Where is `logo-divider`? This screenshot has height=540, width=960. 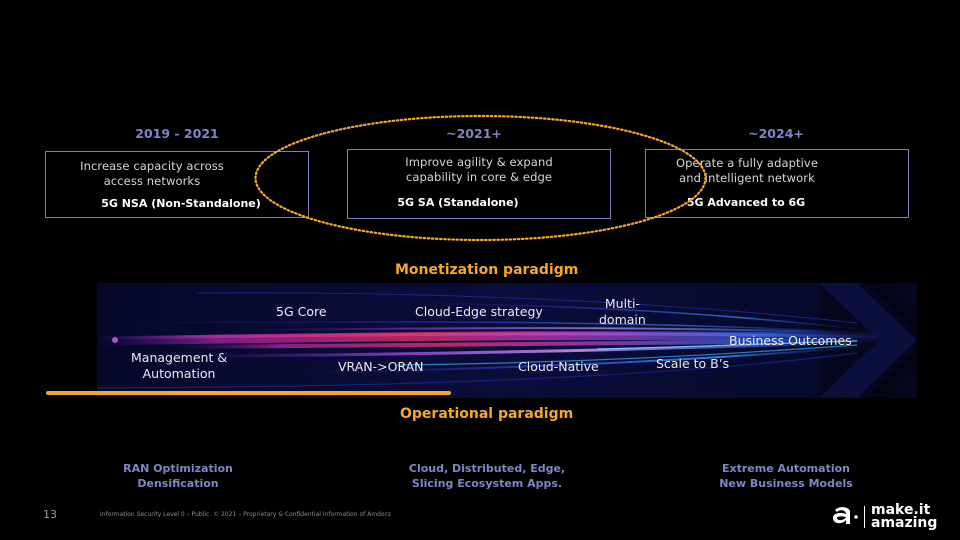
logo-divider is located at coordinates (864, 517).